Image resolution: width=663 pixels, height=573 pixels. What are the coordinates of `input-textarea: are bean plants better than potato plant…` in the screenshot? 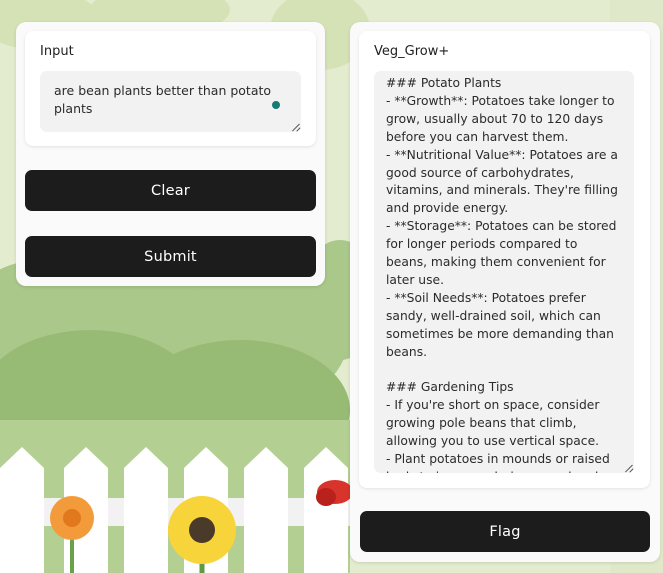 It's located at (170, 101).